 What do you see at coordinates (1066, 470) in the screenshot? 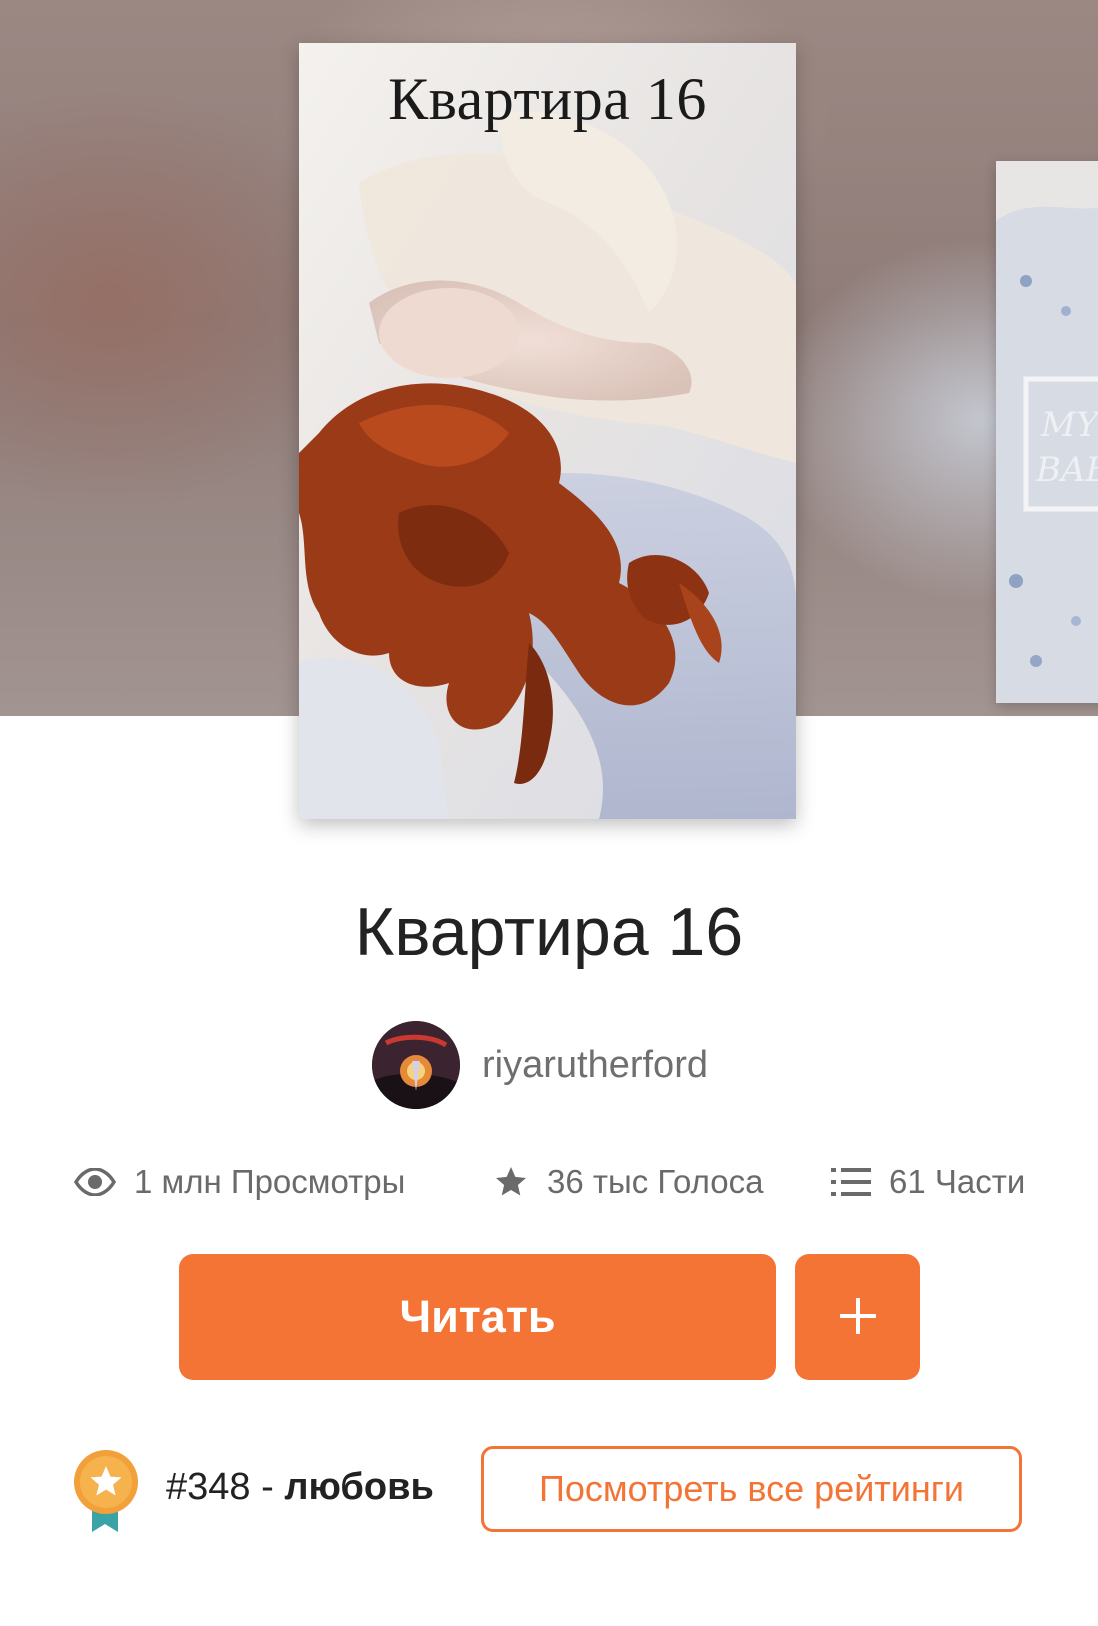
I see `next-cover-text-2: BAB` at bounding box center [1066, 470].